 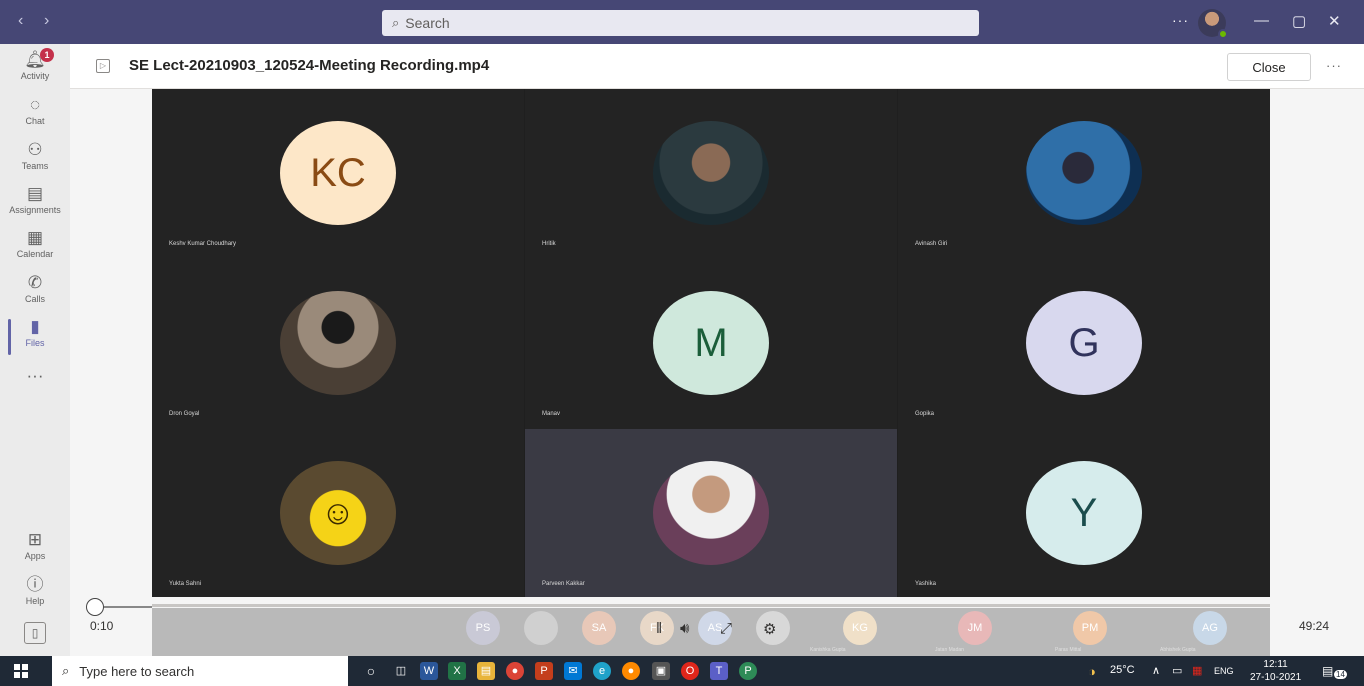 What do you see at coordinates (35, 282) in the screenshot?
I see `phone-icon: ✆` at bounding box center [35, 282].